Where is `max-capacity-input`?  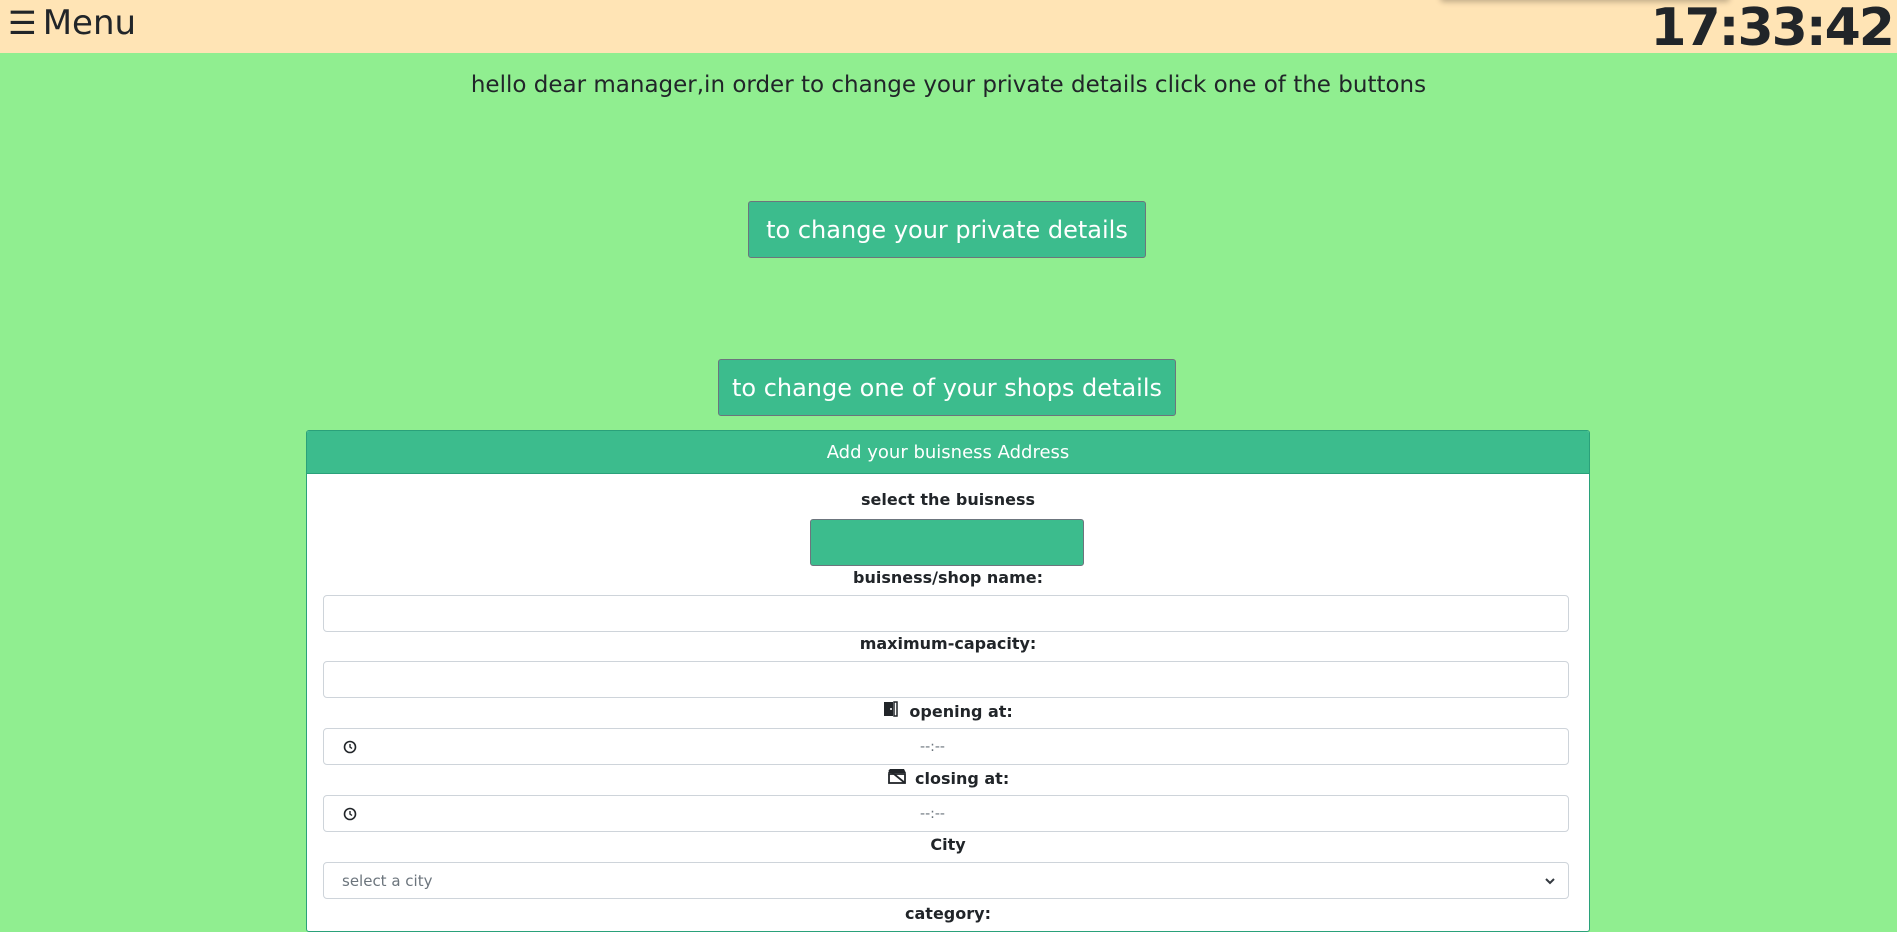
max-capacity-input is located at coordinates (946, 679).